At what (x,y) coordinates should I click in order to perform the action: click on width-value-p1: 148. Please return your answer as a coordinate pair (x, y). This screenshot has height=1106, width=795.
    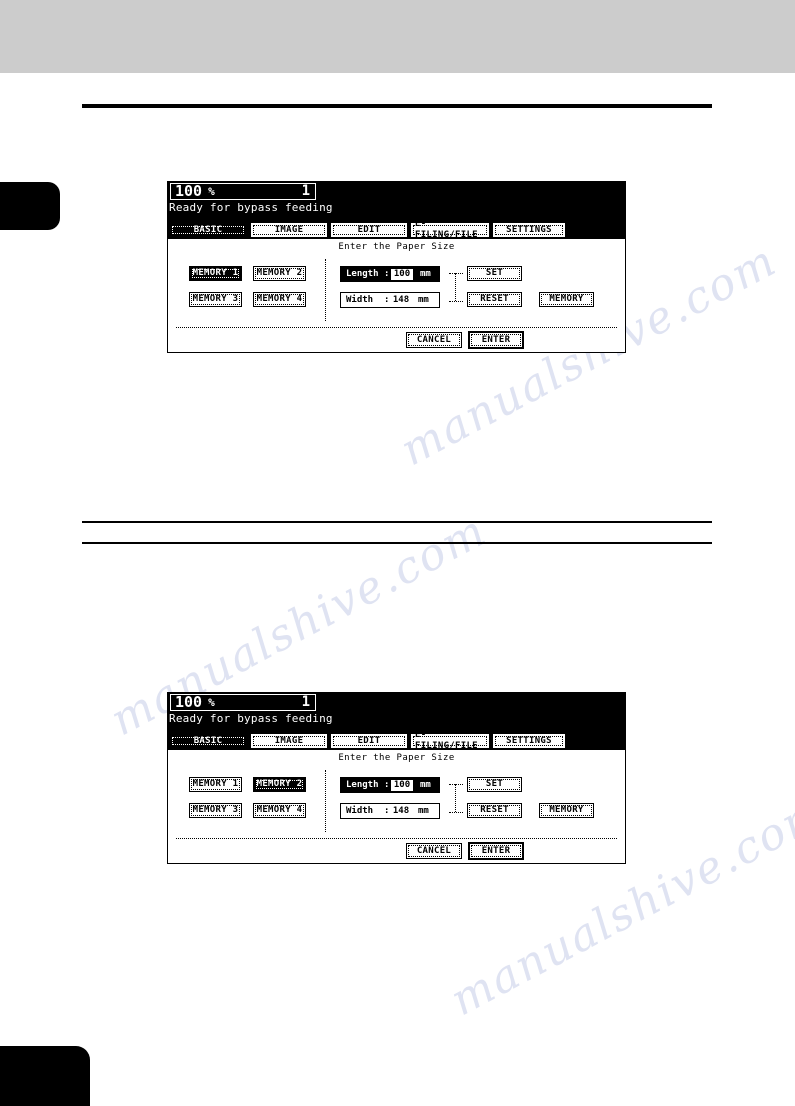
    Looking at the image, I should click on (401, 299).